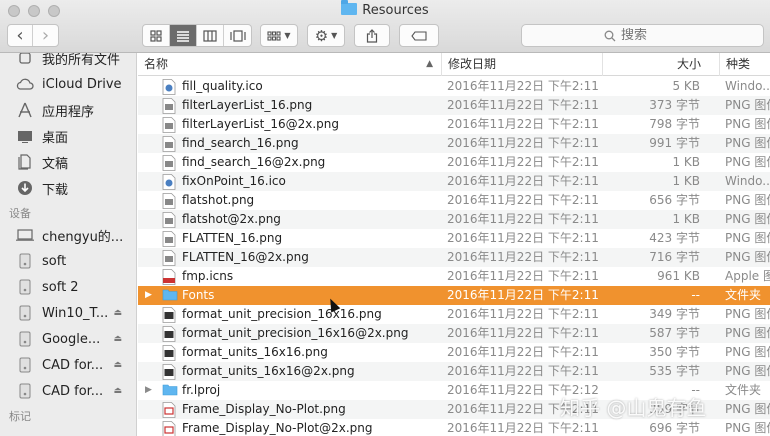 The height and width of the screenshot is (436, 770). What do you see at coordinates (674, 333) in the screenshot?
I see `file-size: 587 字节` at bounding box center [674, 333].